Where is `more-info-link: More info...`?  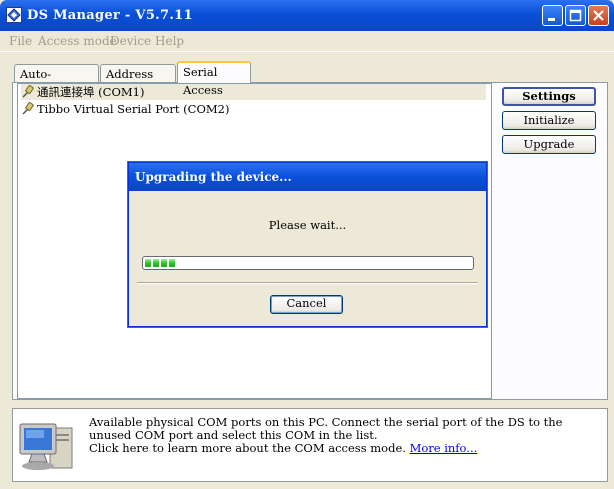
more-info-link: More info... is located at coordinates (444, 448).